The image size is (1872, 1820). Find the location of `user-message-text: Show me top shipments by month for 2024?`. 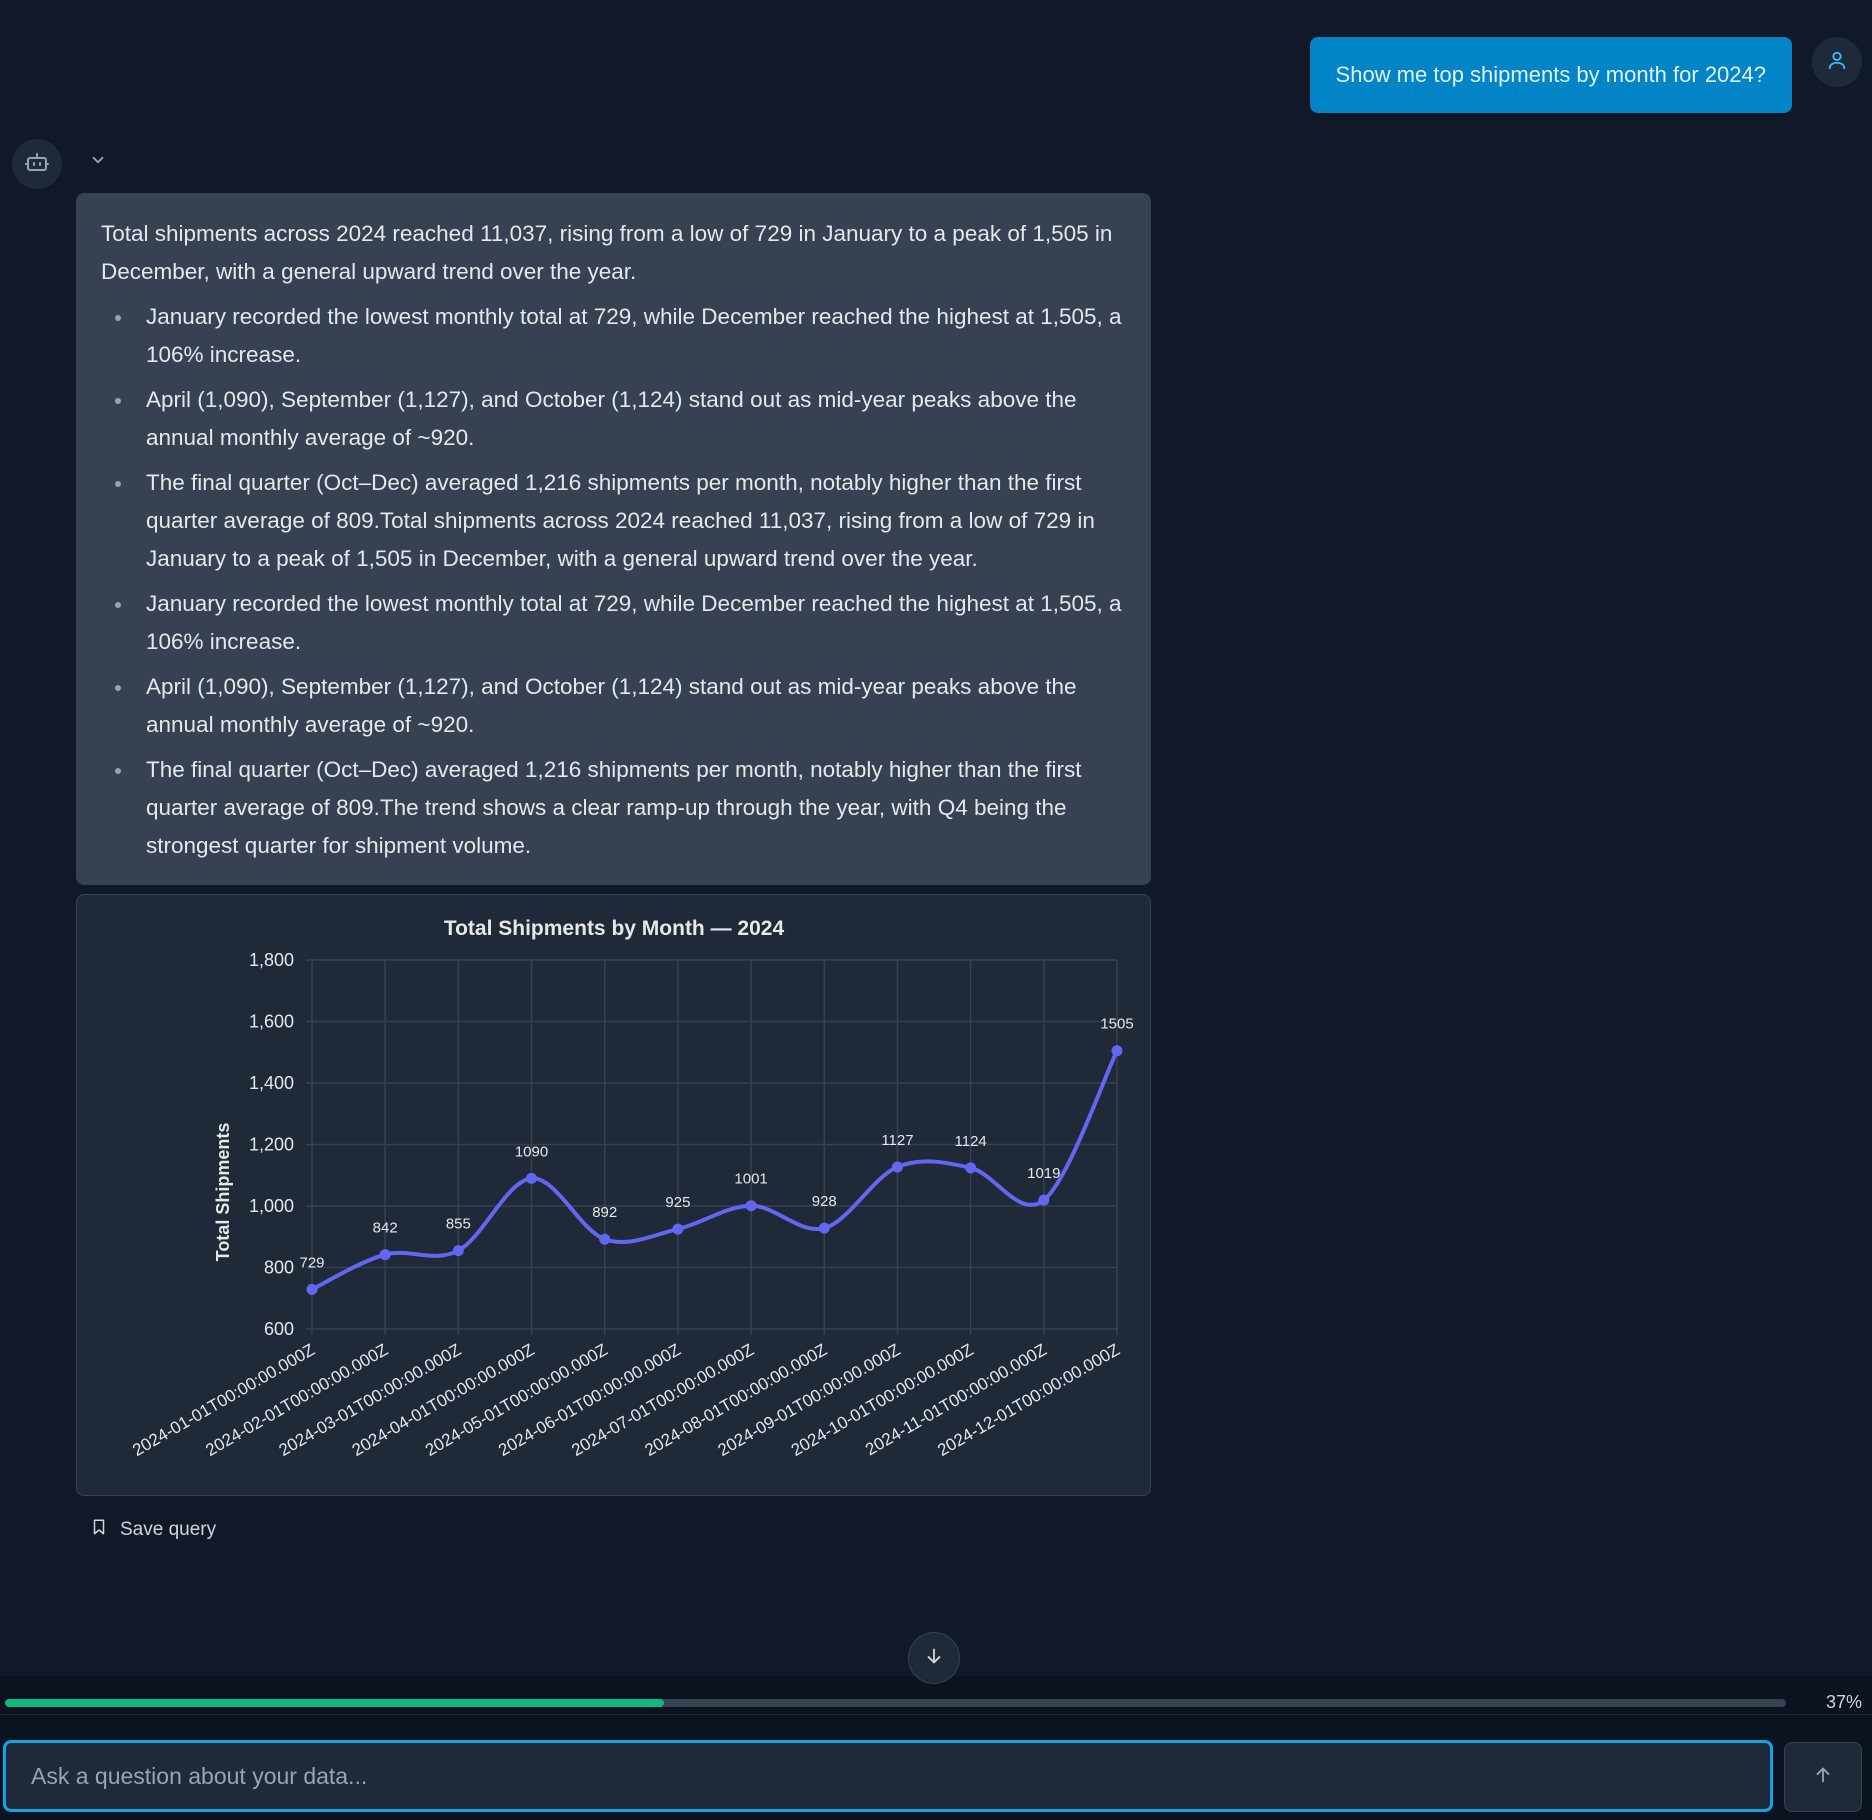

user-message-text: Show me top shipments by month for 2024? is located at coordinates (1550, 74).